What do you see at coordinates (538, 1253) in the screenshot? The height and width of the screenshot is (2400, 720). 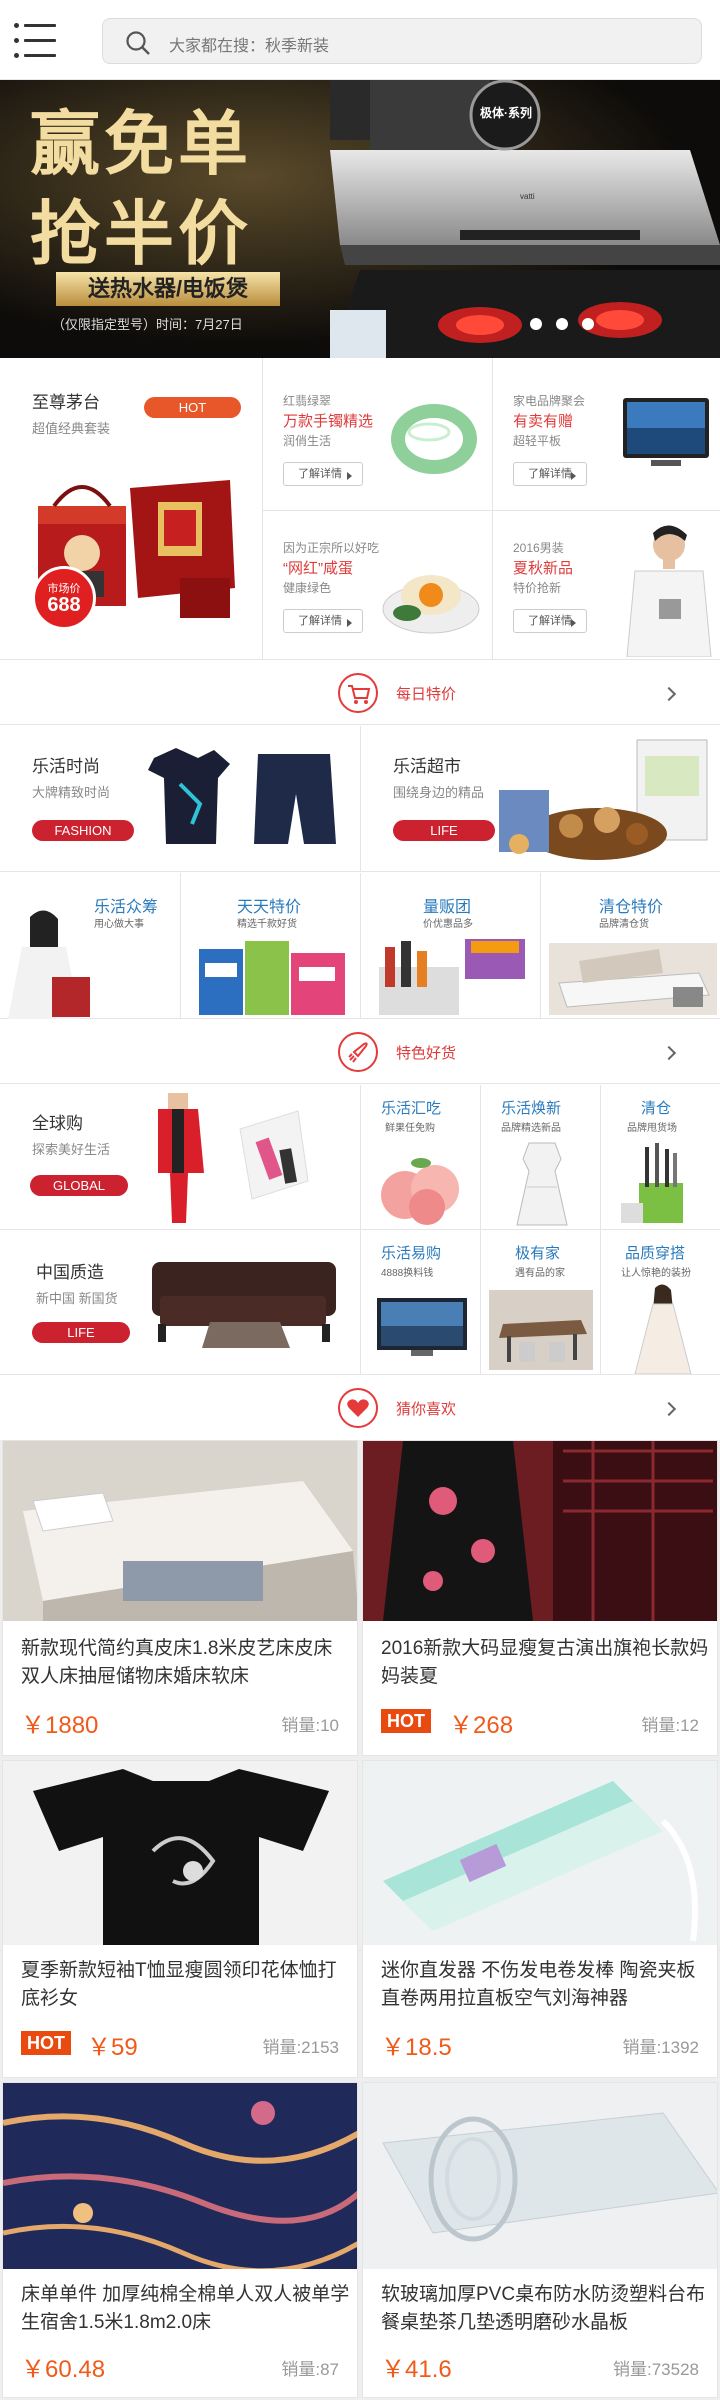 I see `cell-title: 极有家` at bounding box center [538, 1253].